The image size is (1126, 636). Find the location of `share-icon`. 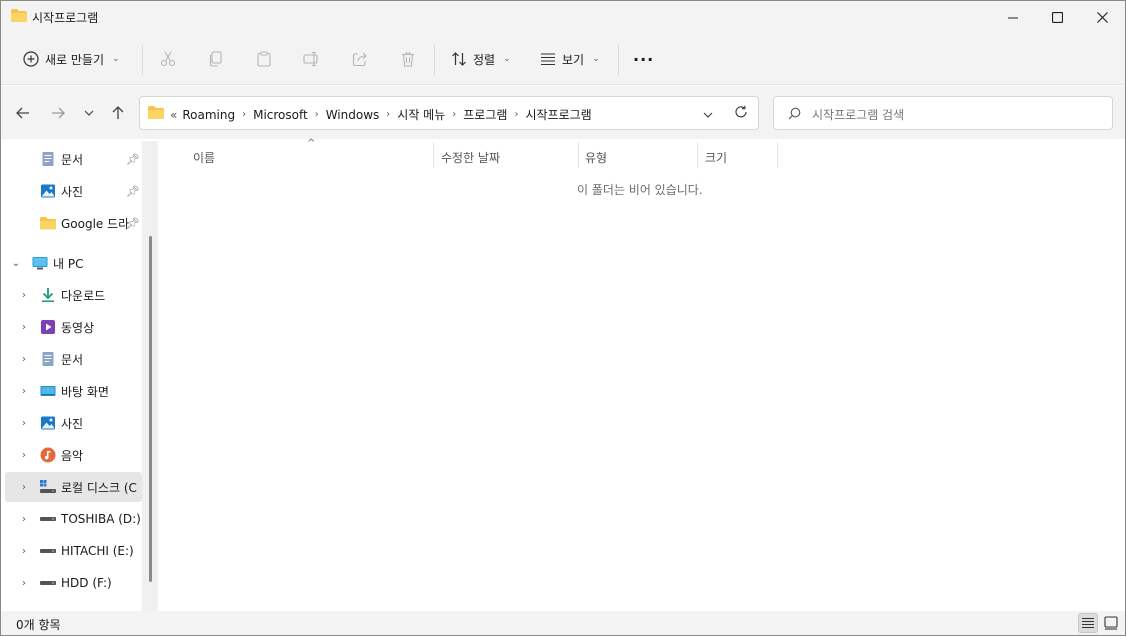

share-icon is located at coordinates (359, 59).